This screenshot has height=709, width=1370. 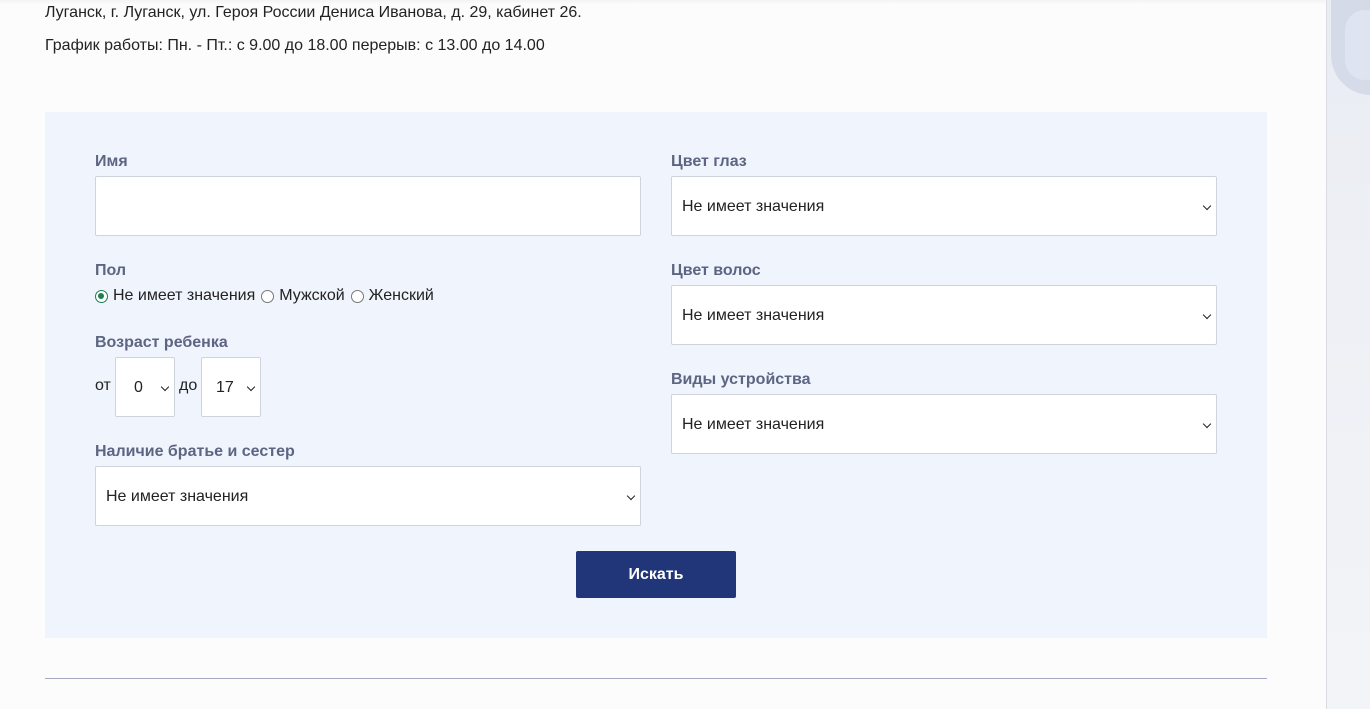 I want to click on search-button: Искать, so click(x=656, y=574).